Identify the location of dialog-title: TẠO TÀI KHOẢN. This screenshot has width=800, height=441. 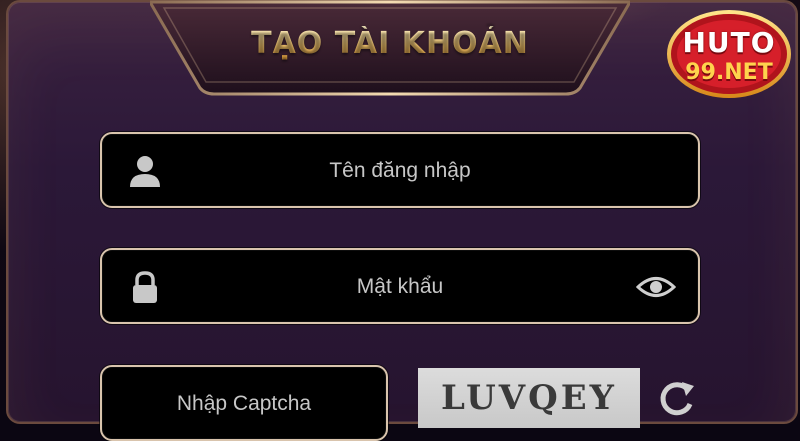
(390, 43).